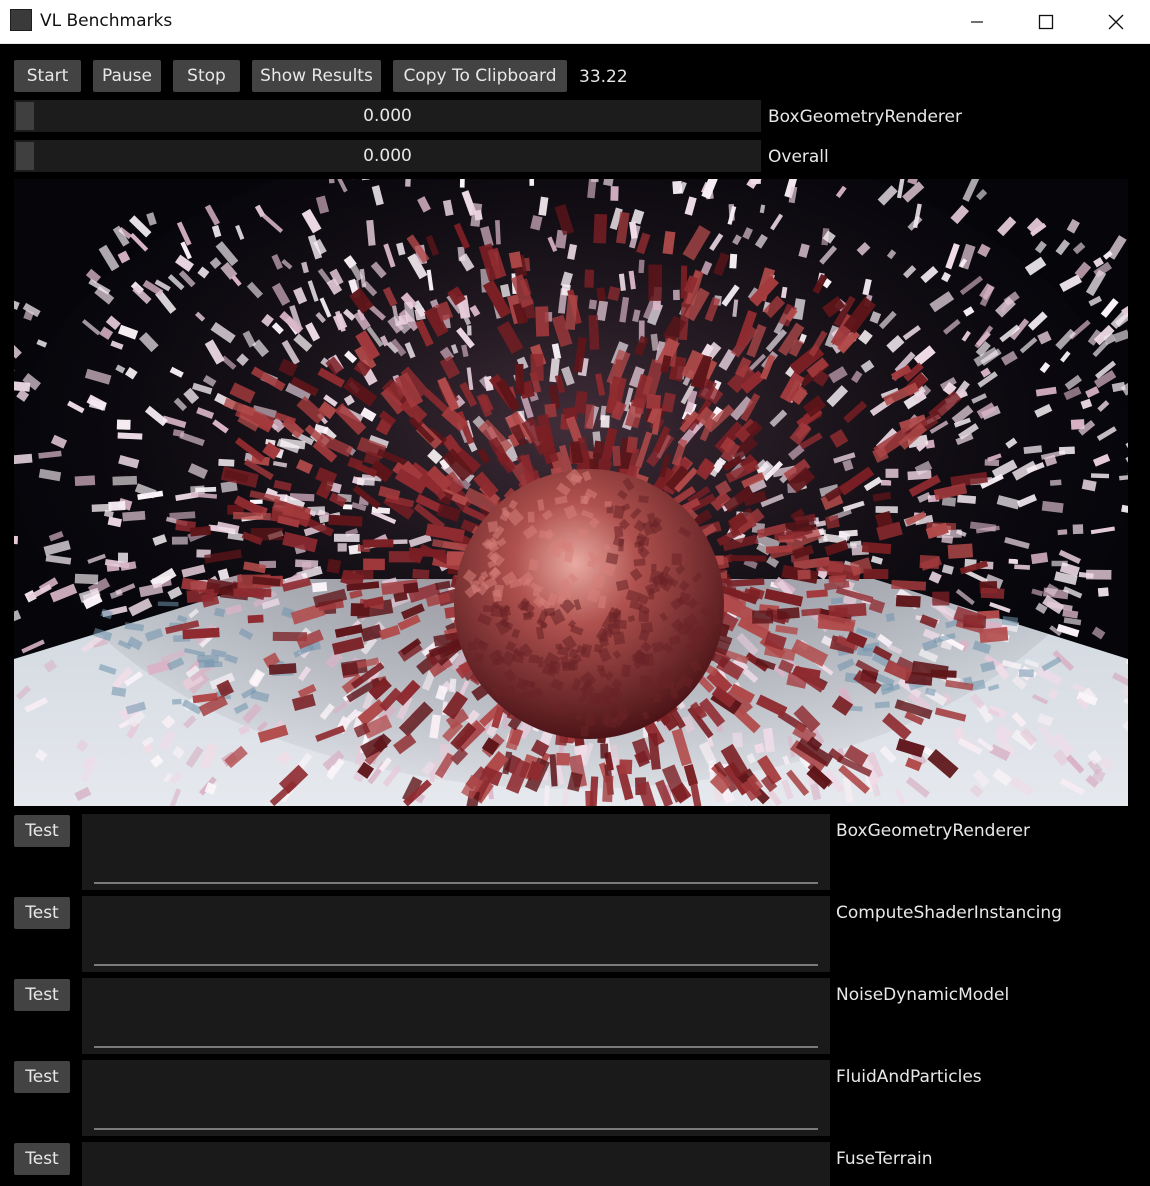 The image size is (1150, 1186). Describe the element at coordinates (575, 22) in the screenshot. I see `title-bar: VL Benchmarks` at that location.